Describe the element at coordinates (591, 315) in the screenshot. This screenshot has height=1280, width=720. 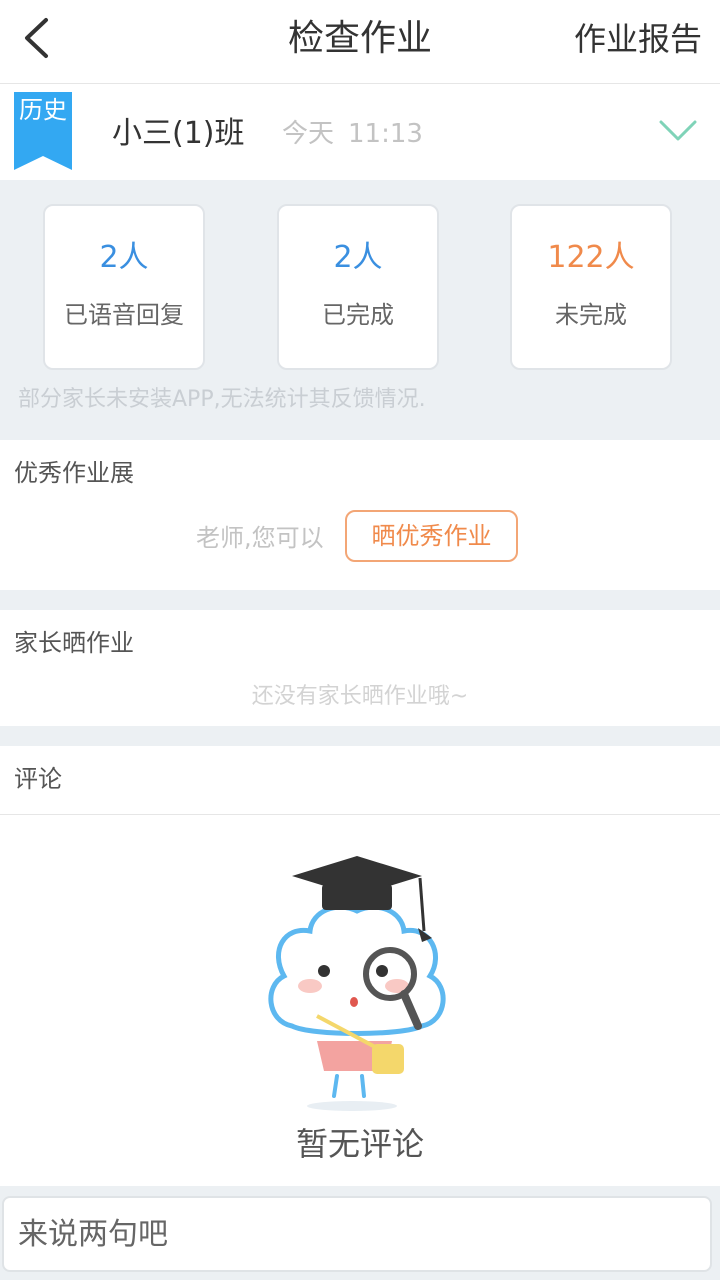
I see `stat-label: 未完成` at that location.